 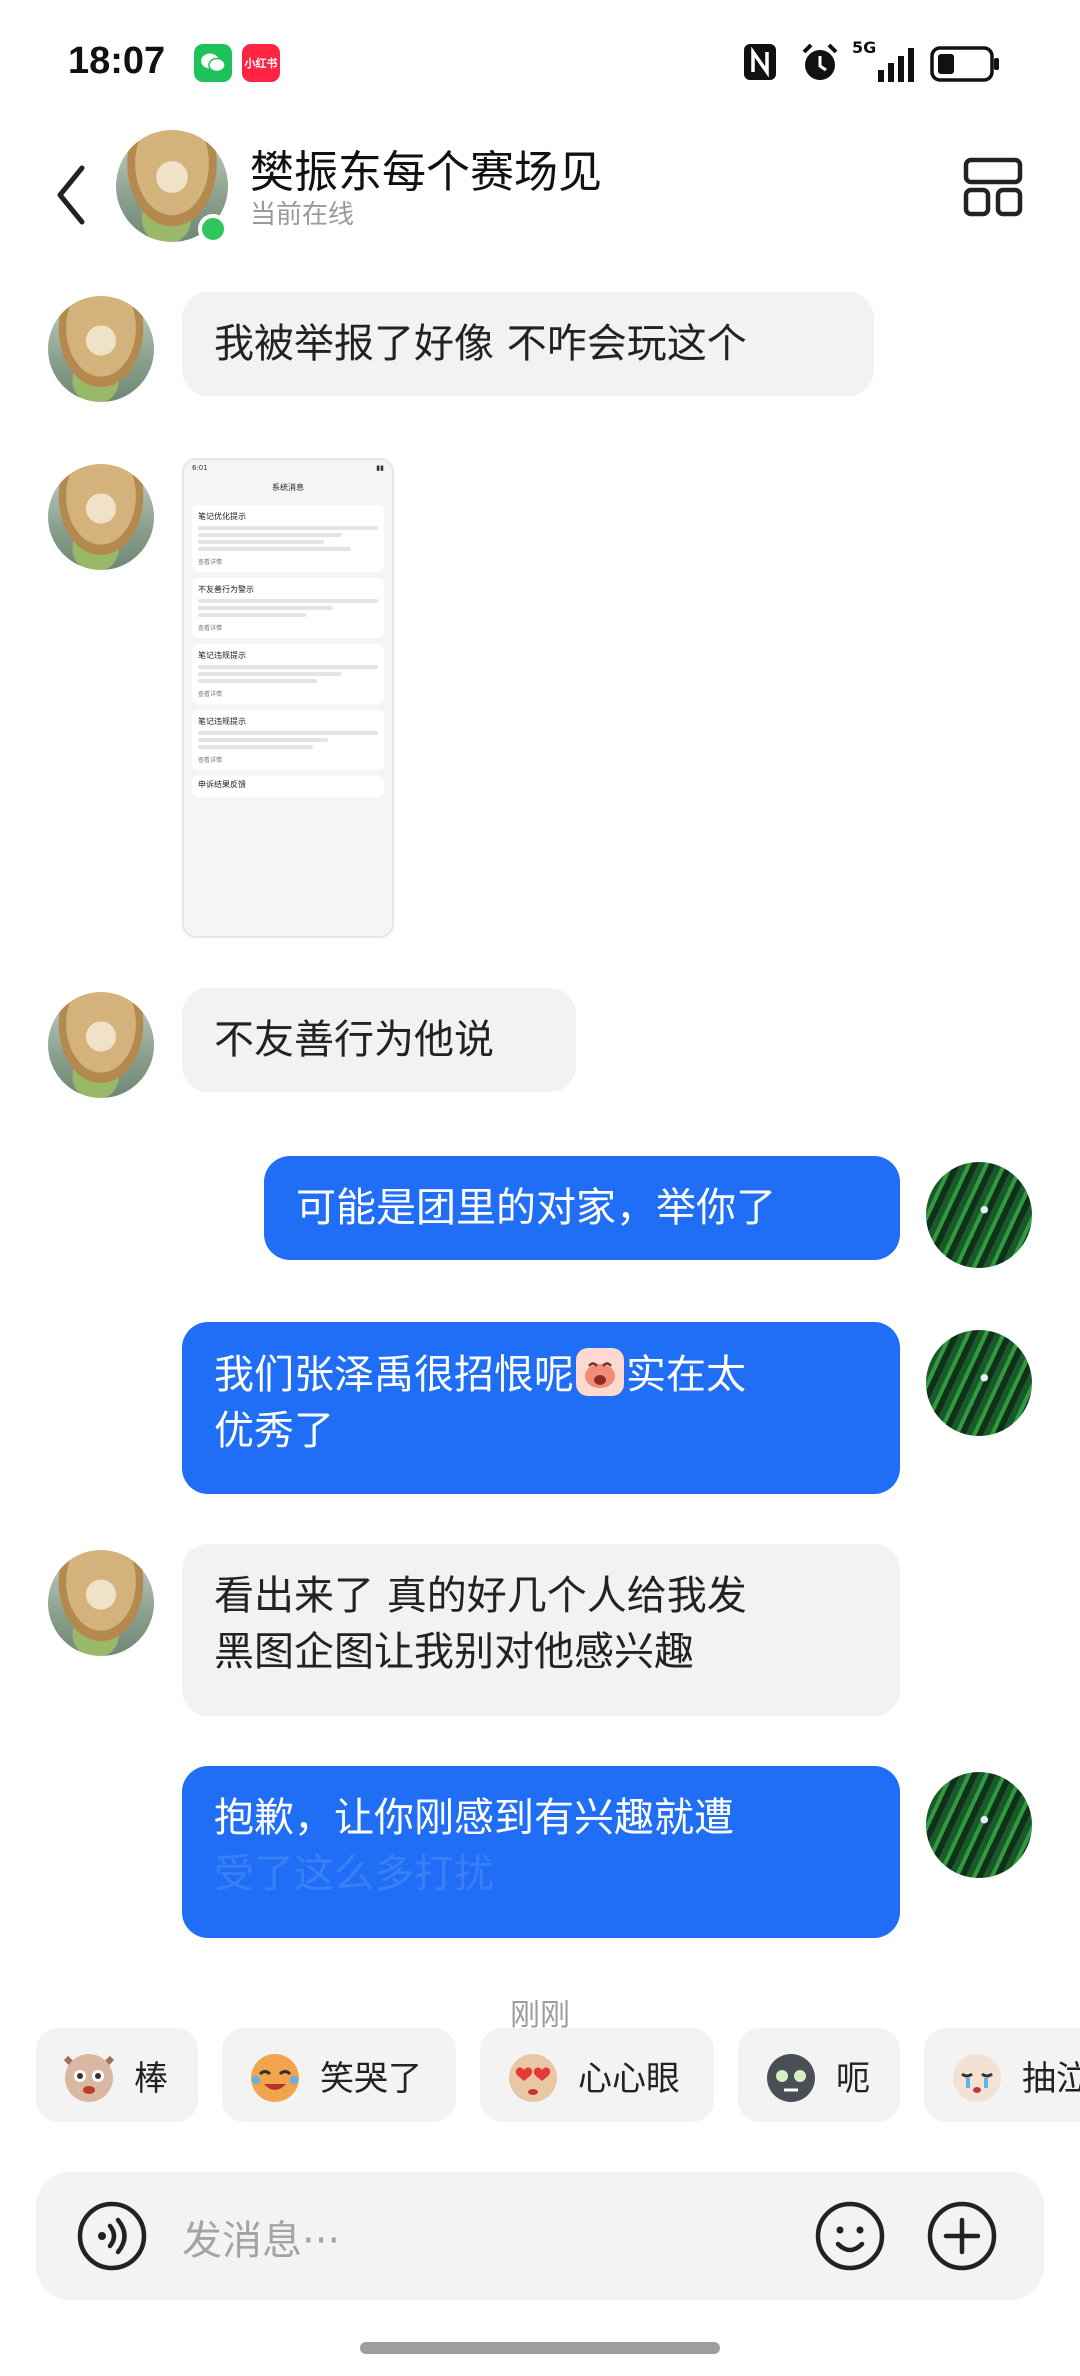 I want to click on thumb-title: 系统消息, so click(x=288, y=487).